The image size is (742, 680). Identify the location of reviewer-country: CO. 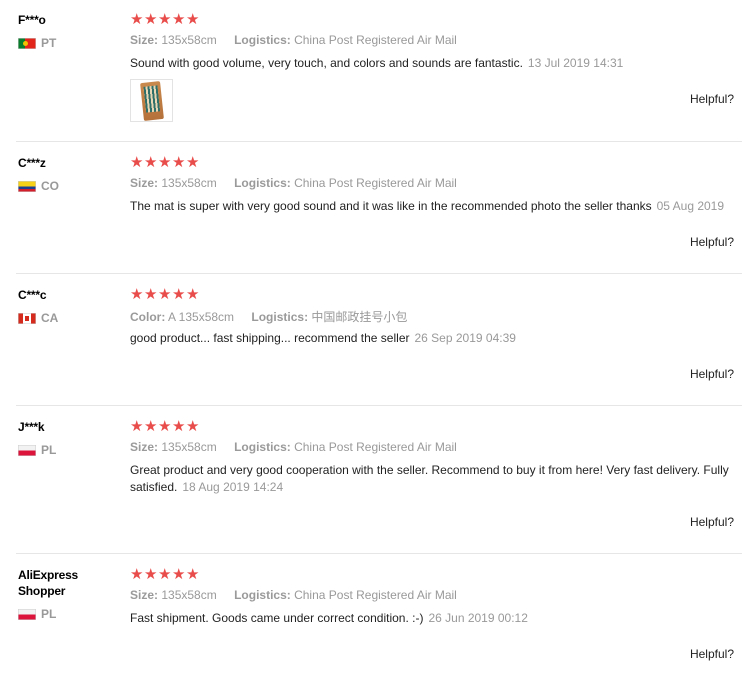
(38, 186).